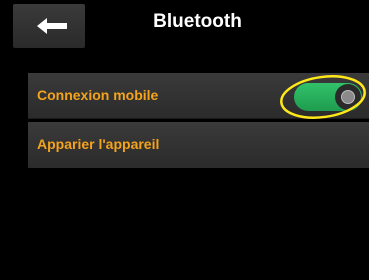 This screenshot has height=280, width=369. What do you see at coordinates (328, 97) in the screenshot?
I see `mobile-connection-toggle` at bounding box center [328, 97].